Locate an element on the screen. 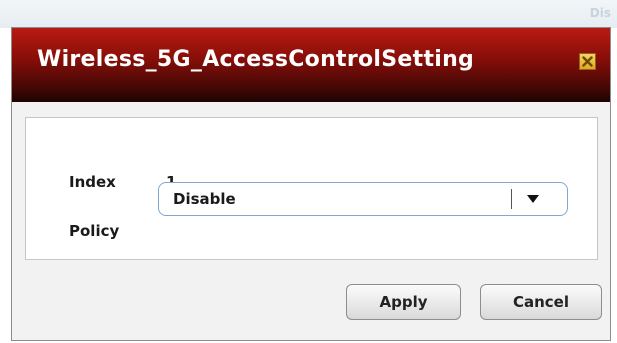  close-button is located at coordinates (587, 61).